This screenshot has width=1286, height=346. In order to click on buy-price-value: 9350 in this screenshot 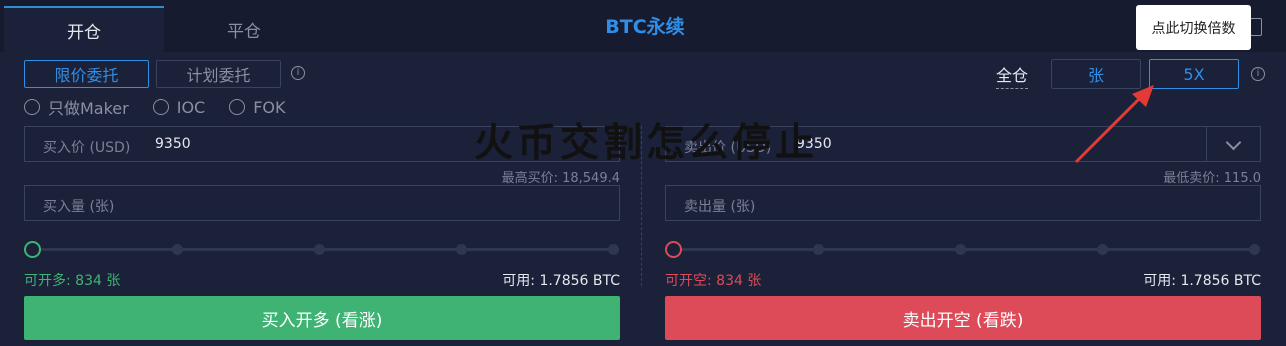, I will do `click(173, 144)`.